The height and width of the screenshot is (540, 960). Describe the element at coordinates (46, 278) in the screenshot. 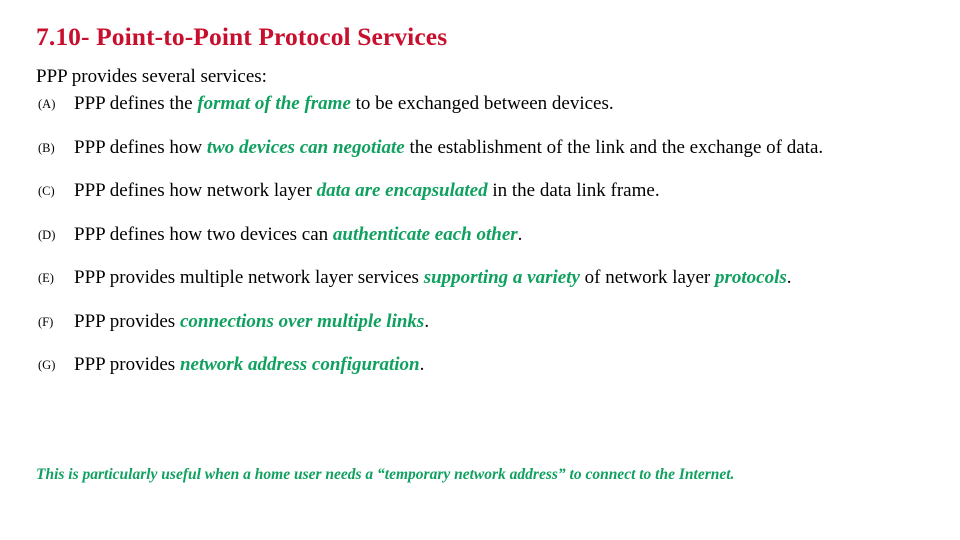

I see `item-marker-e: (E)` at that location.